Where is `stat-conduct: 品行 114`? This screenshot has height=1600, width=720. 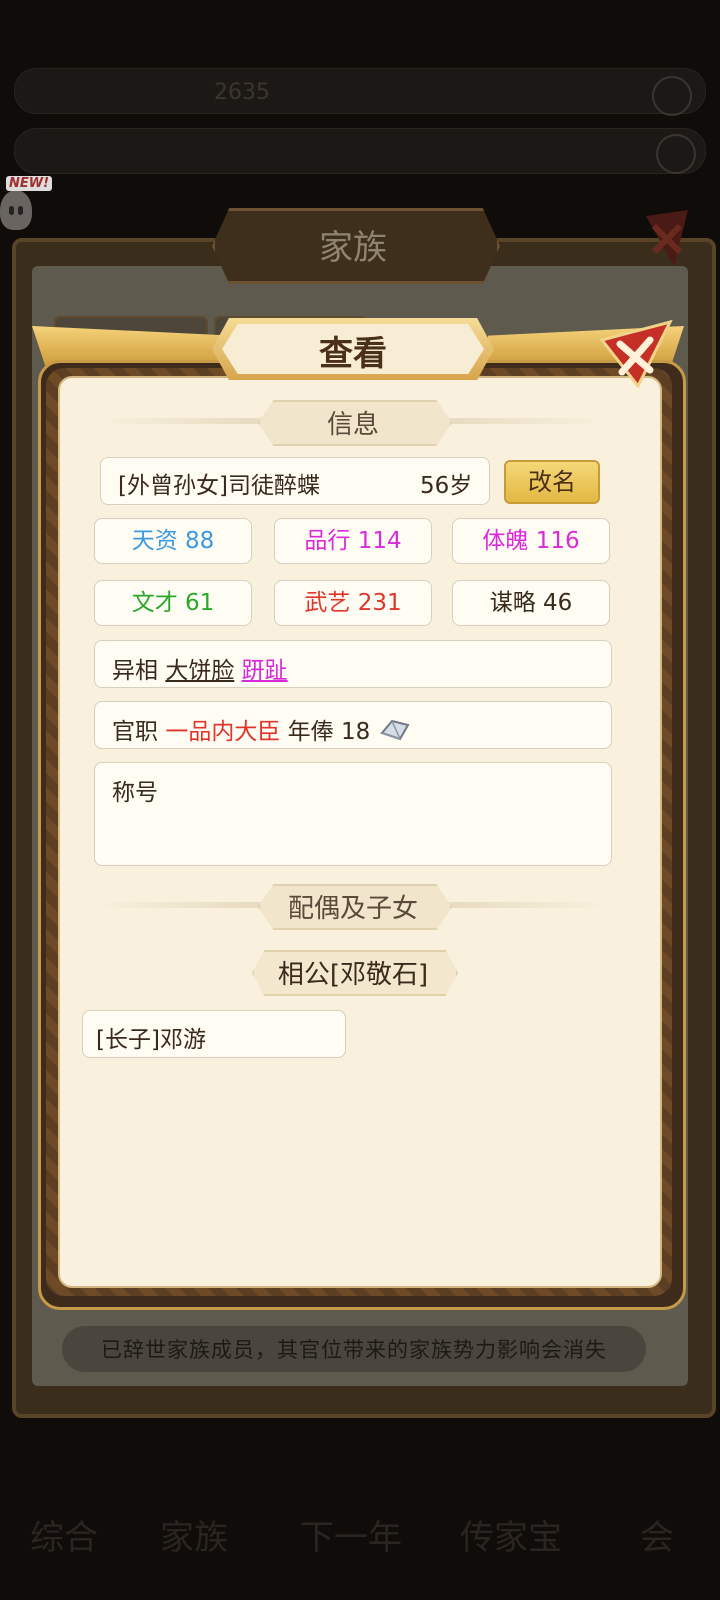
stat-conduct: 品行 114 is located at coordinates (353, 541).